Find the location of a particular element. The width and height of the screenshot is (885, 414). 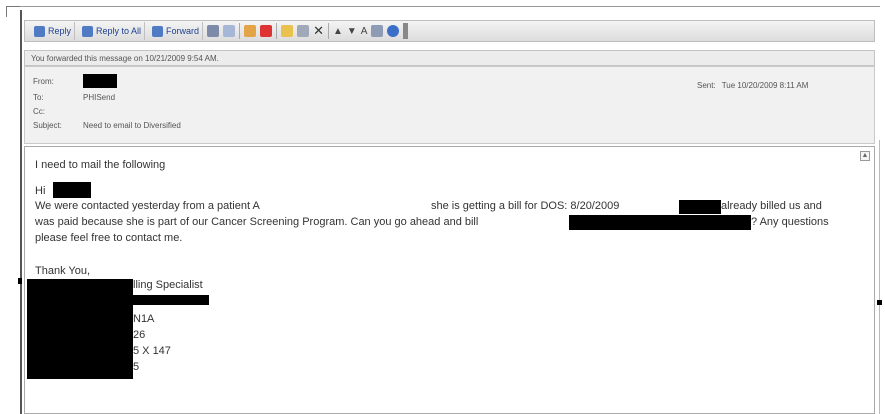

to-value: PHISend is located at coordinates (99, 97).